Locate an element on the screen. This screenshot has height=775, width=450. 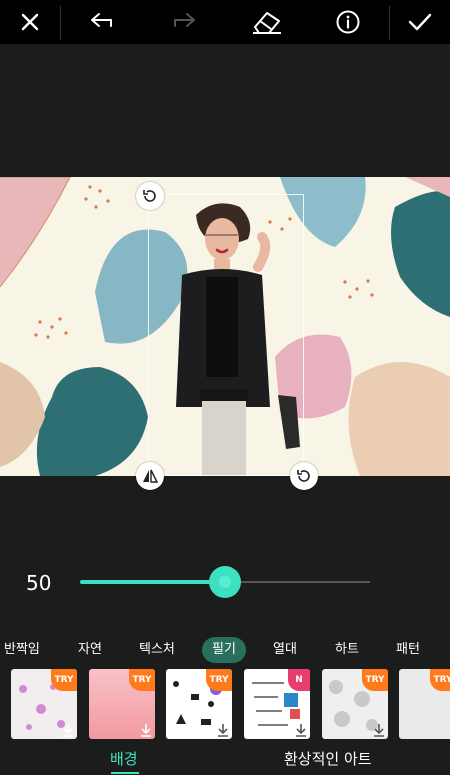
check-icon is located at coordinates (420, 22).